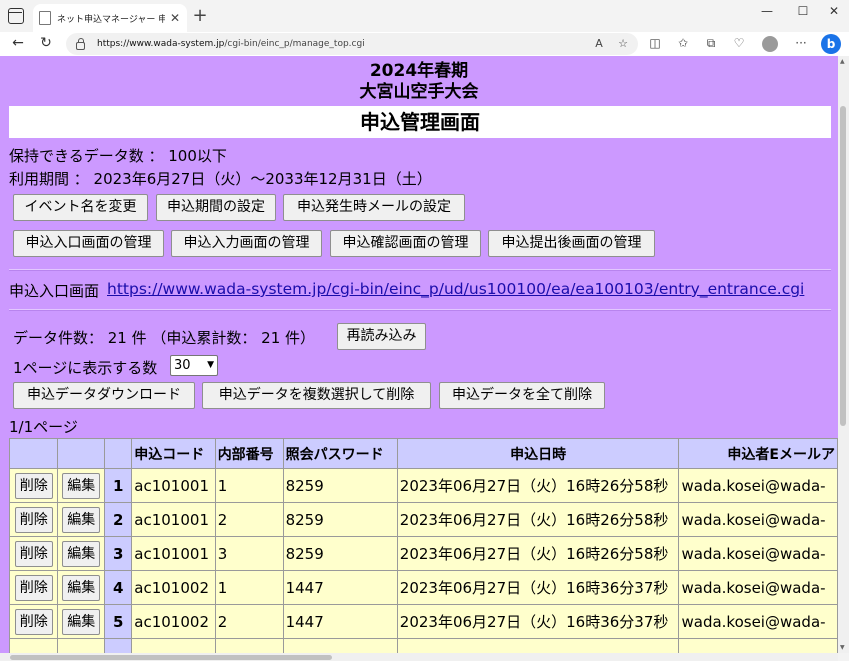 This screenshot has width=849, height=661. I want to click on bing-copilot-icon: b, so click(831, 44).